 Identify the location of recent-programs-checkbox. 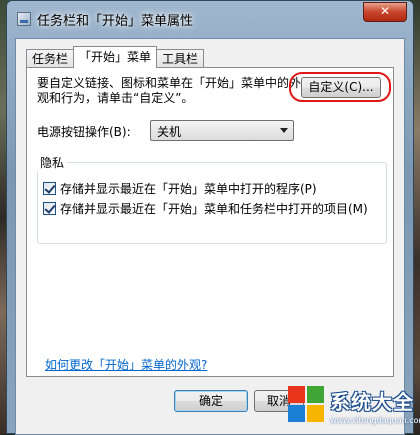
(49, 188).